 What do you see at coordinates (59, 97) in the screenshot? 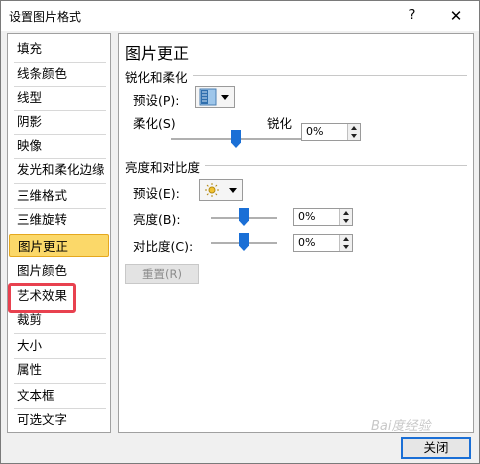
I see `sidebar-item-line-style: 线型` at bounding box center [59, 97].